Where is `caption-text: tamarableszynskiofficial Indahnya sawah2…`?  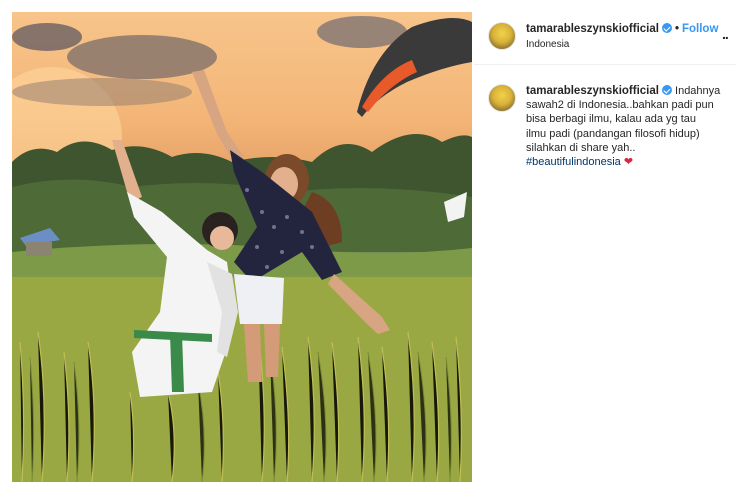
caption-text: tamarableszynskiofficial Indahnya sawah2… is located at coordinates (631, 126).